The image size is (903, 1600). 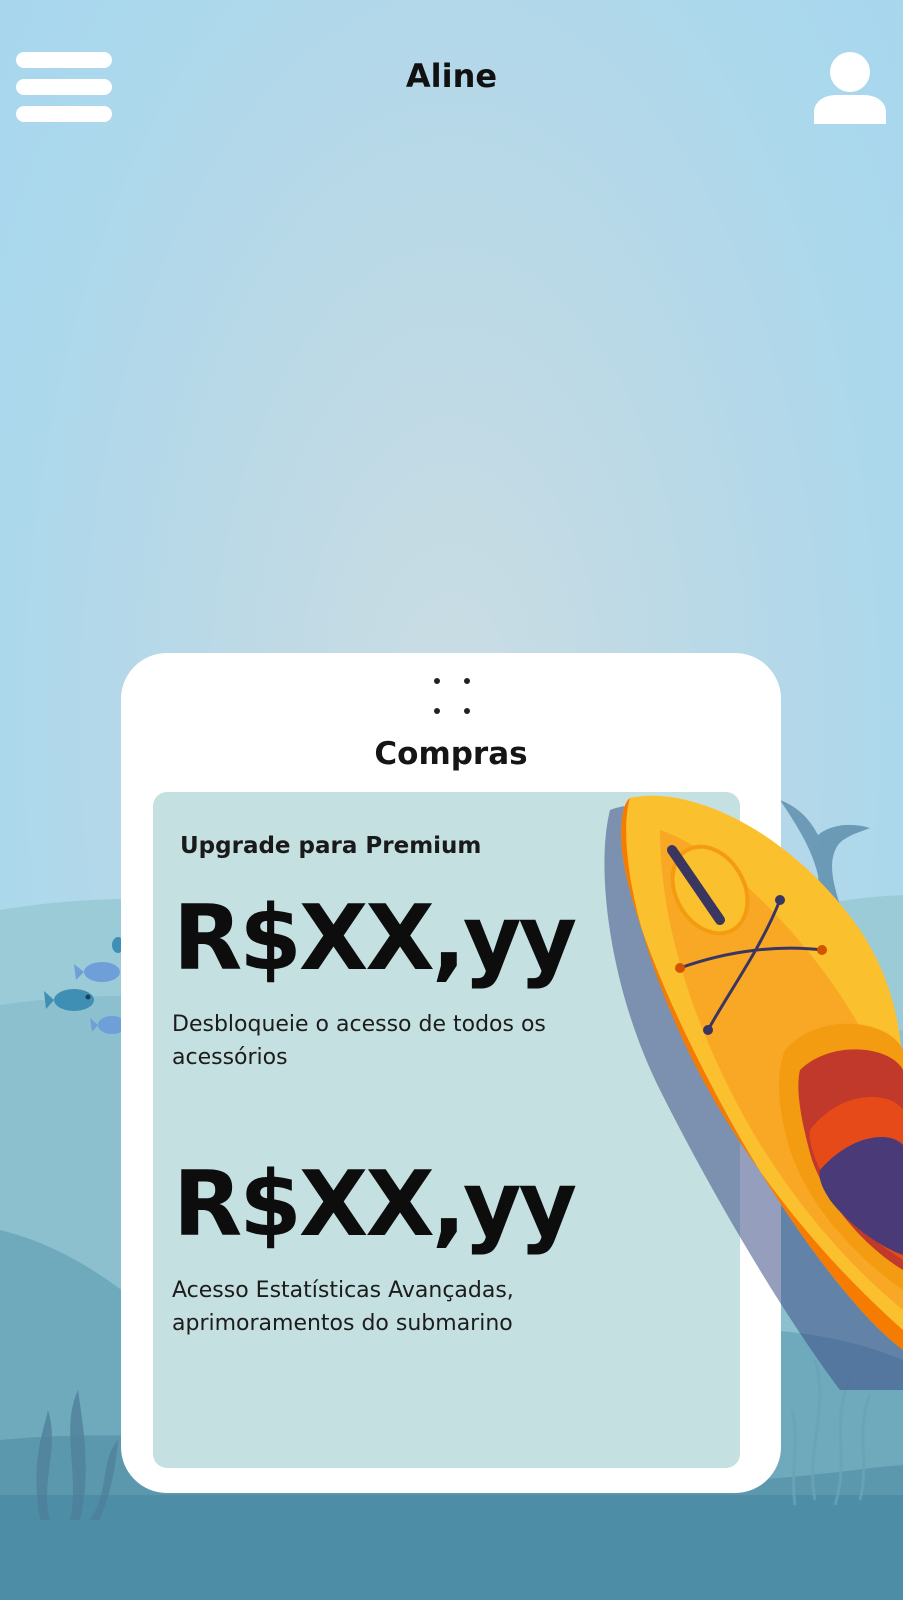 I want to click on drag-handle-dots-icon, so click(x=452, y=696).